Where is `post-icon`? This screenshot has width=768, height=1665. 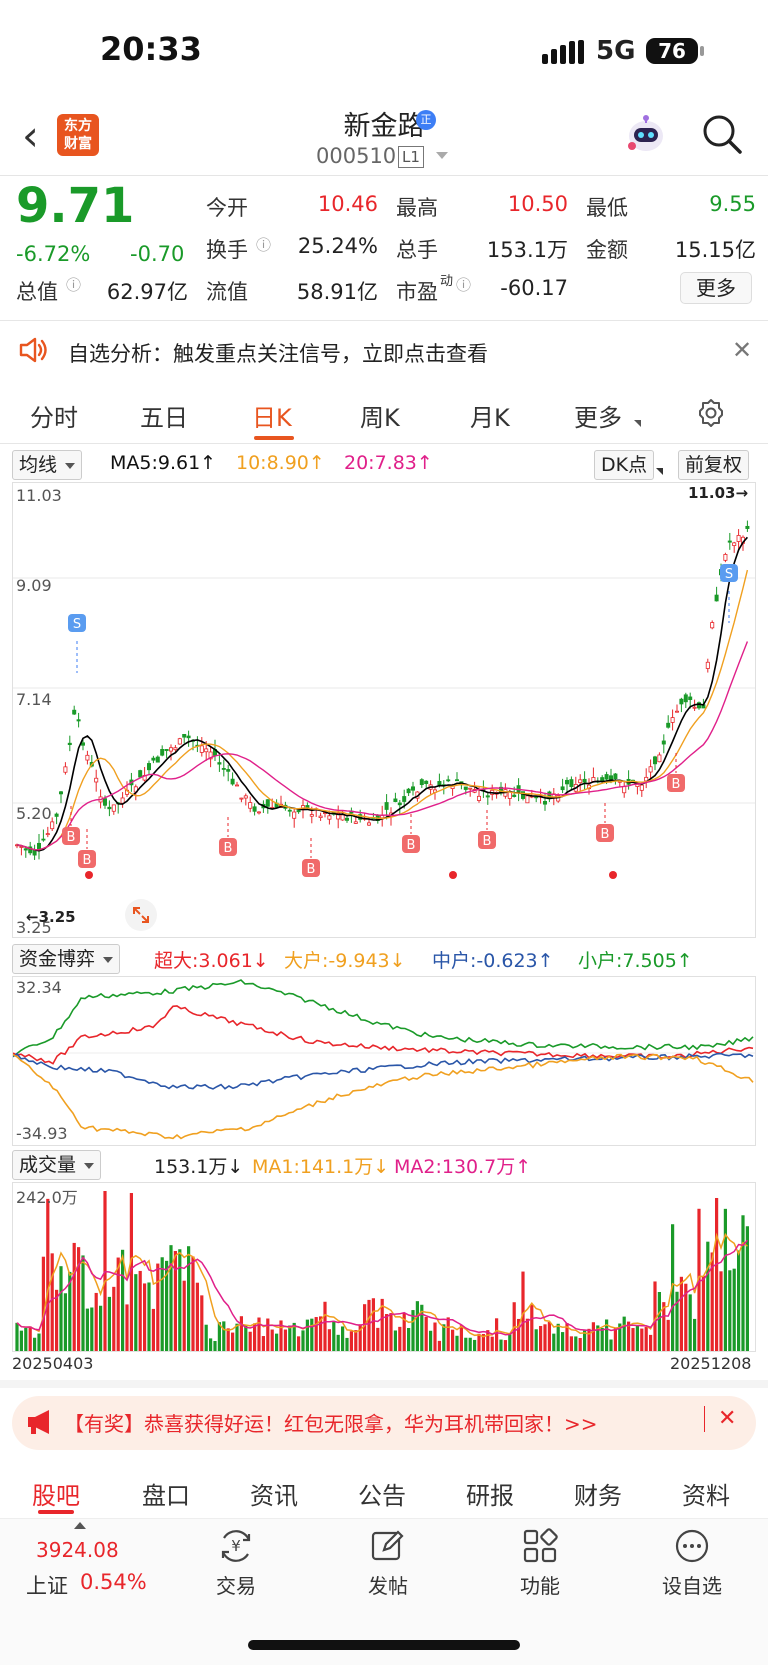
post-icon is located at coordinates (388, 1546).